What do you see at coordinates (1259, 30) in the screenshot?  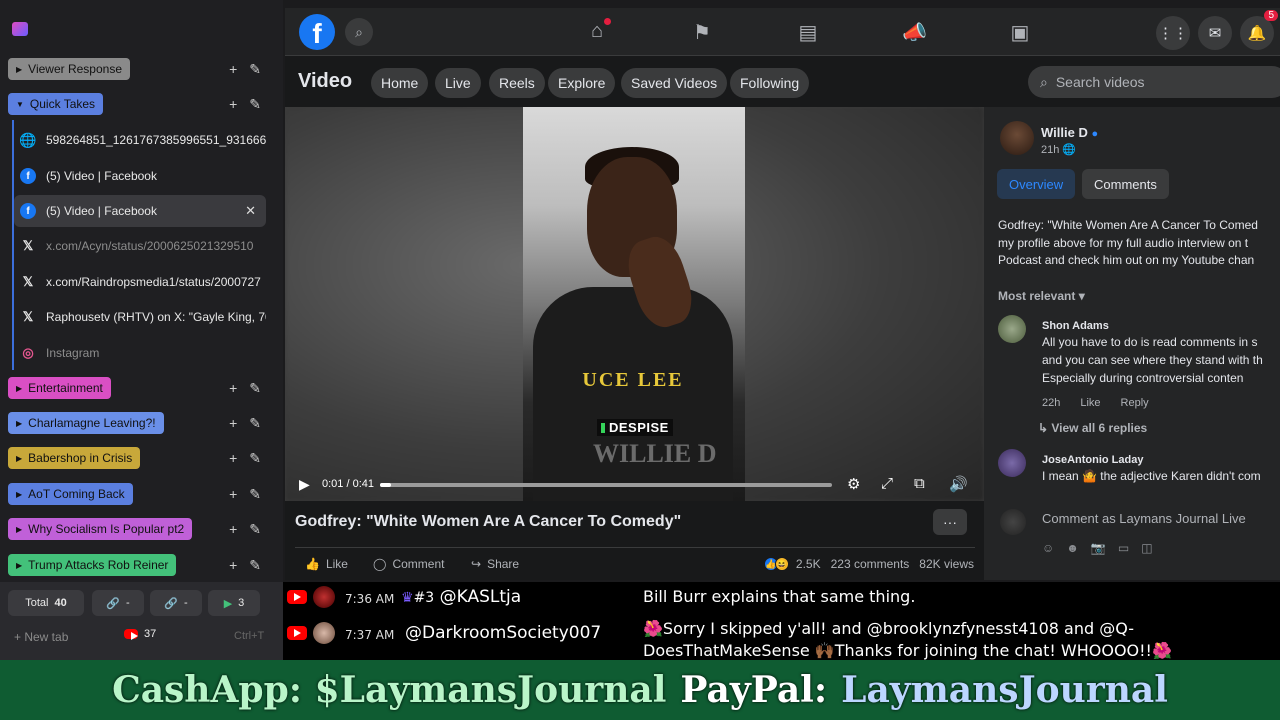 I see `bell-icon: 🔔 5` at bounding box center [1259, 30].